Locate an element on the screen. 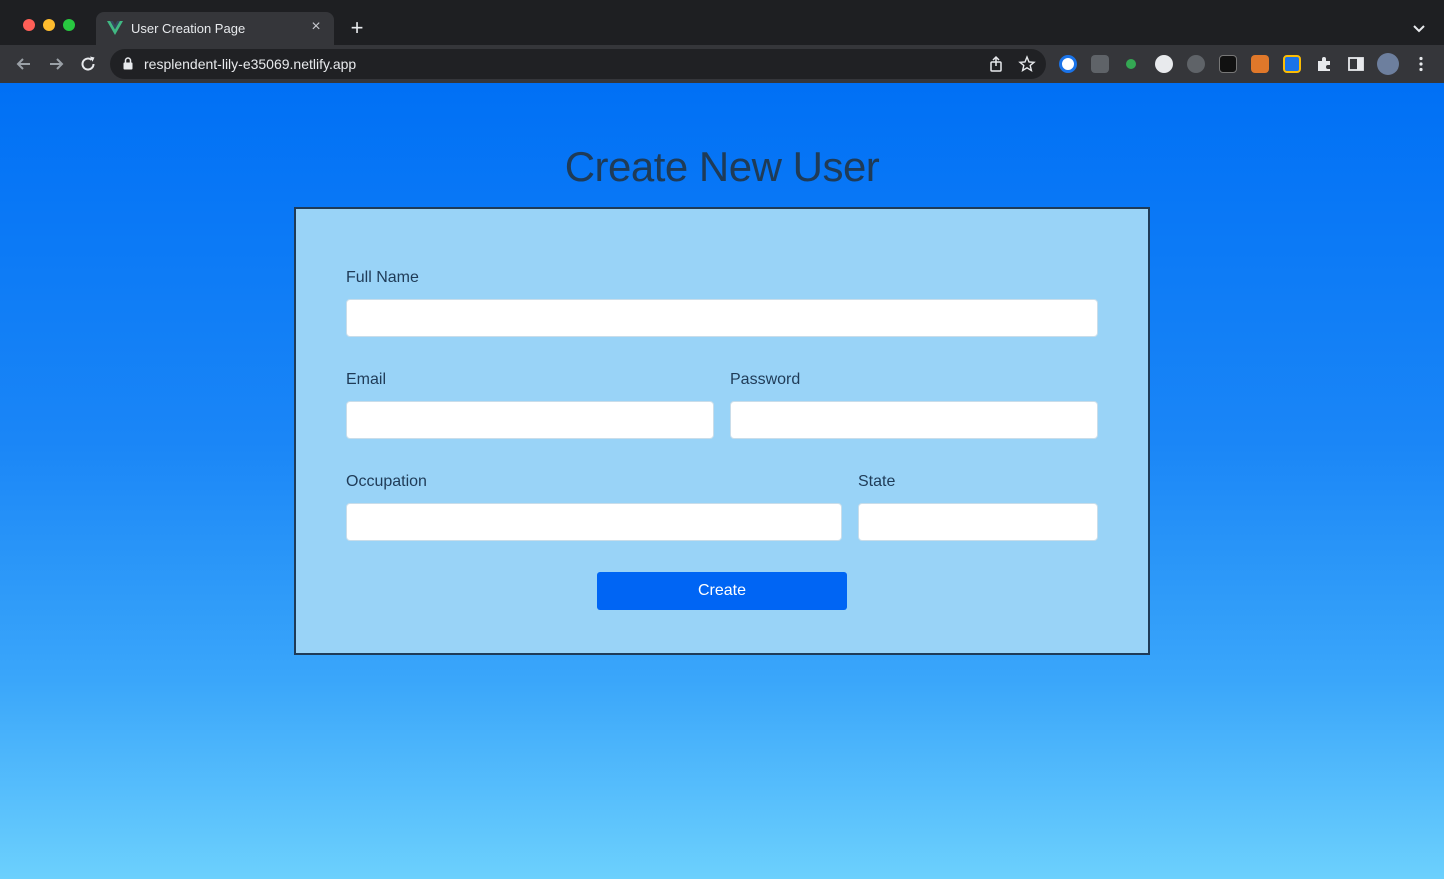 The width and height of the screenshot is (1444, 879). w-extension-icon is located at coordinates (1196, 64).